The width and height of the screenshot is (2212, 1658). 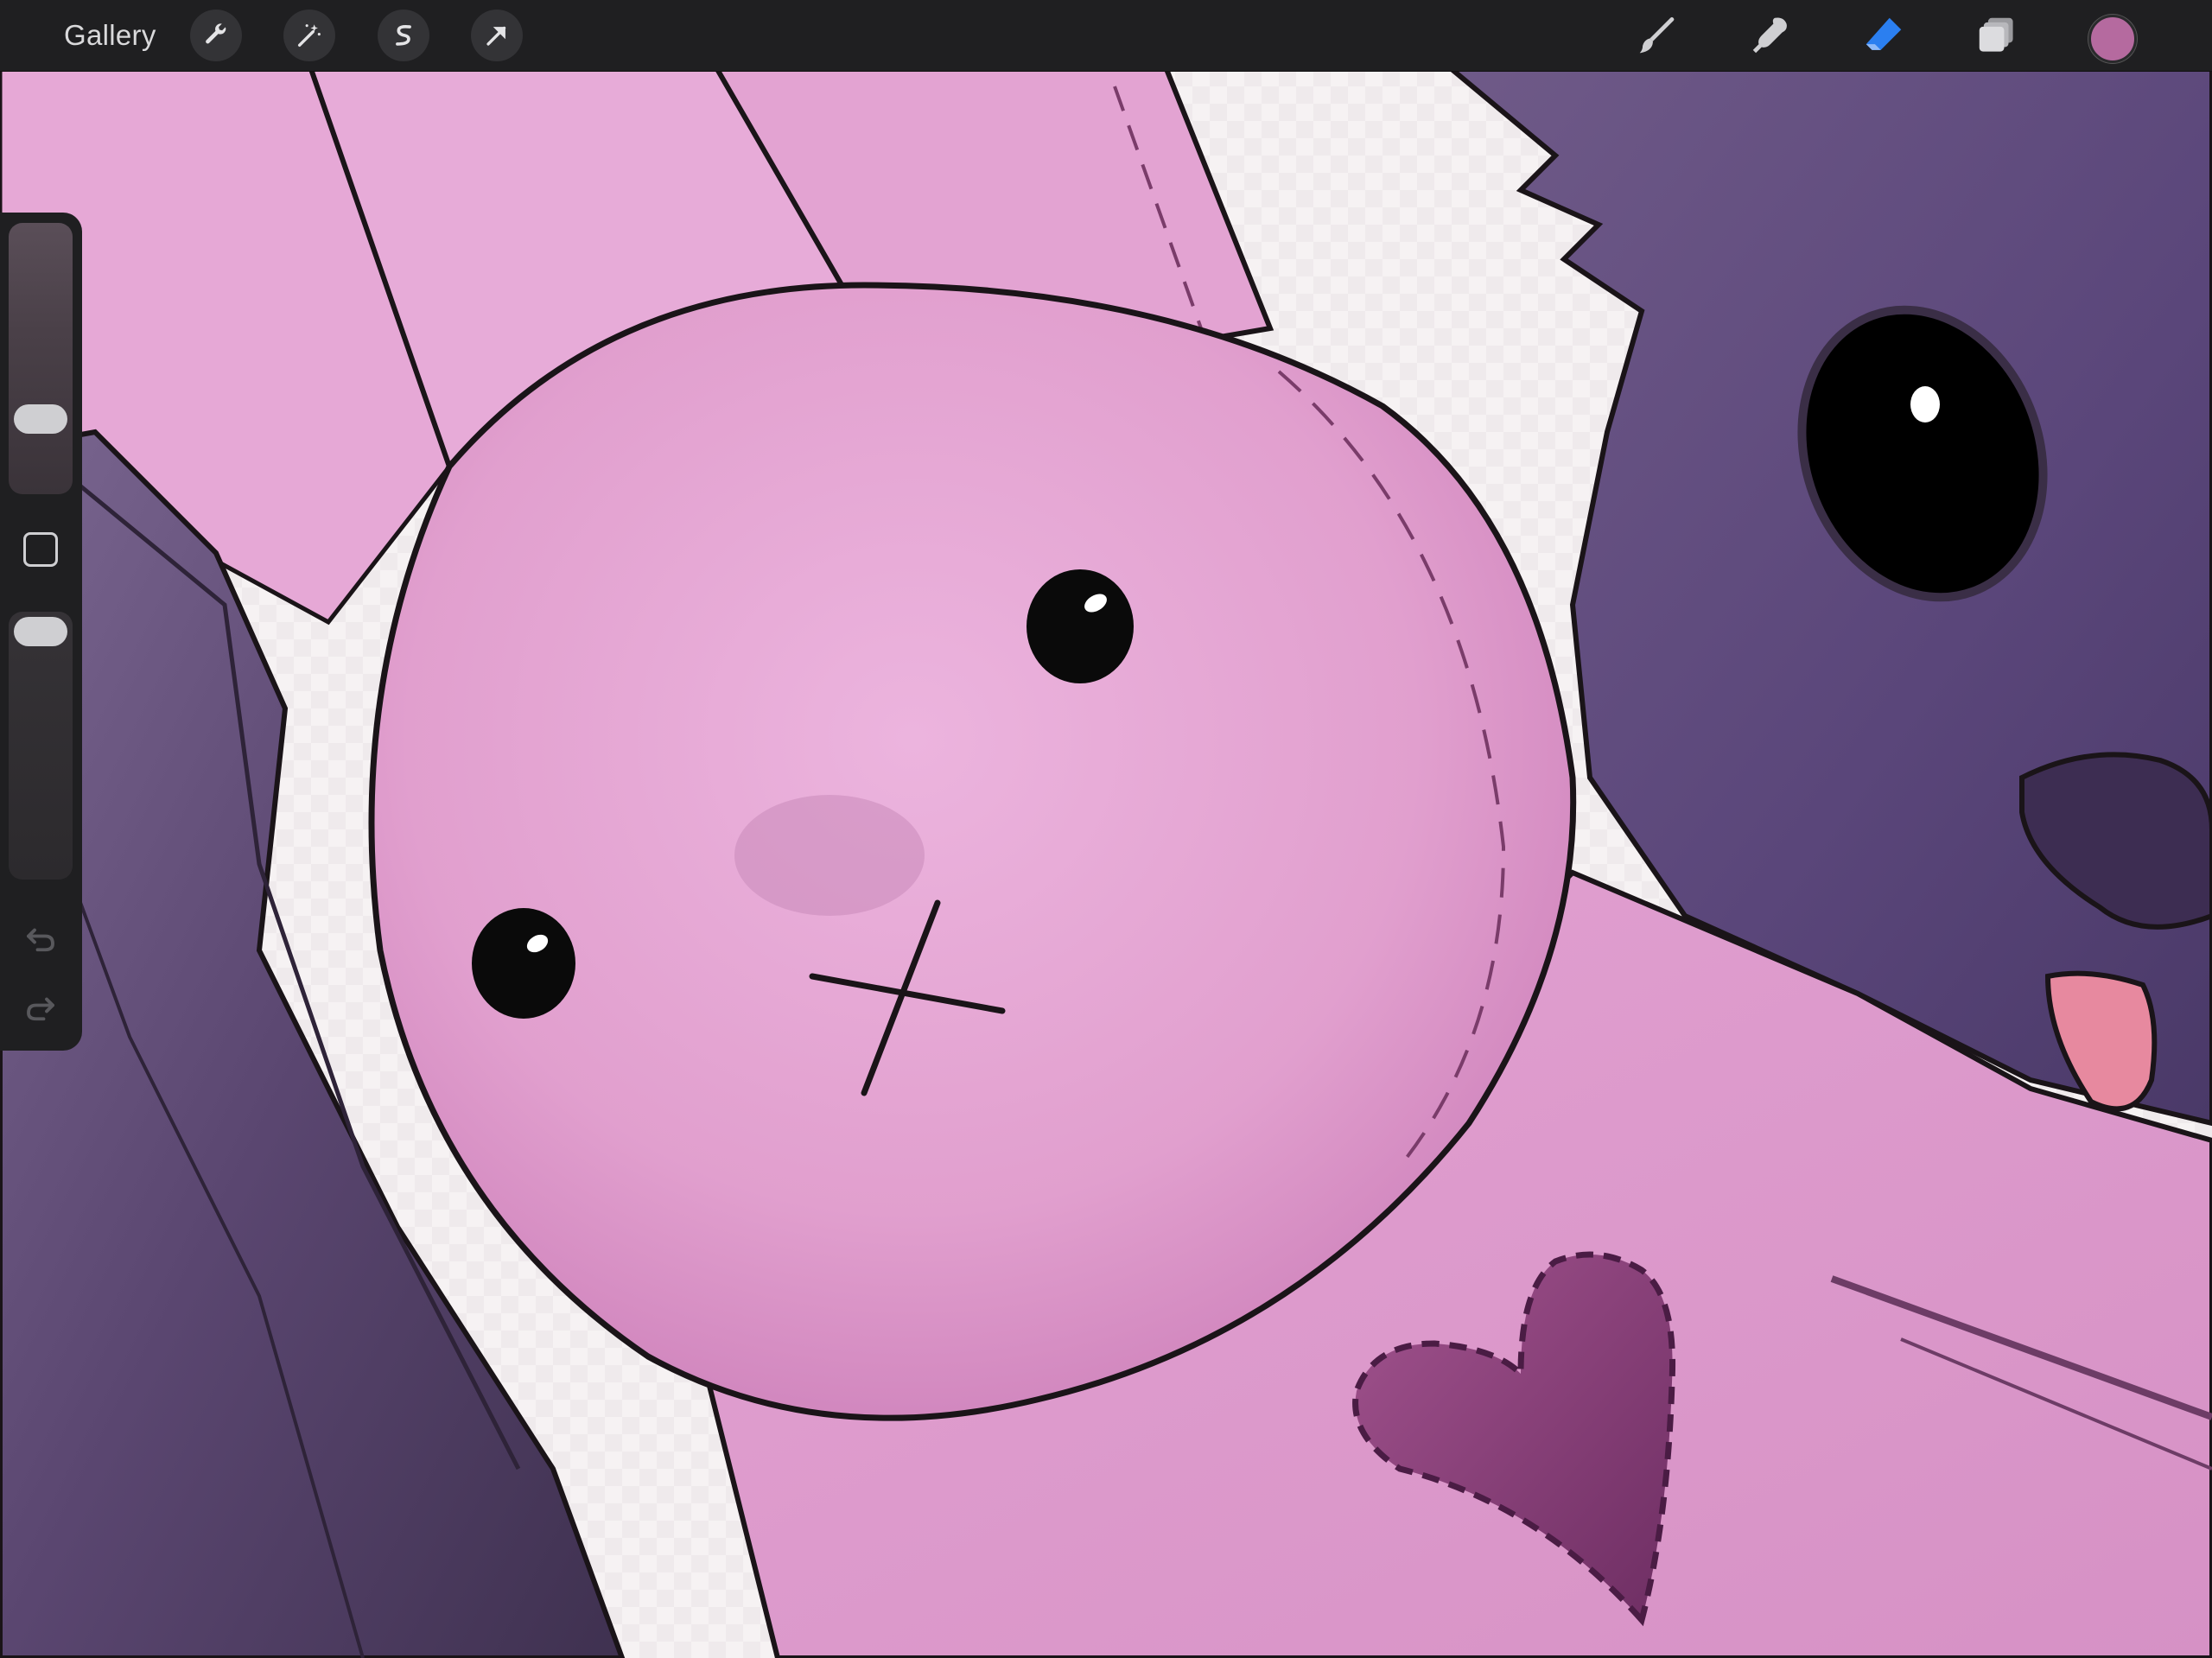 I want to click on top-toolbar: Gallery, so click(x=1106, y=36).